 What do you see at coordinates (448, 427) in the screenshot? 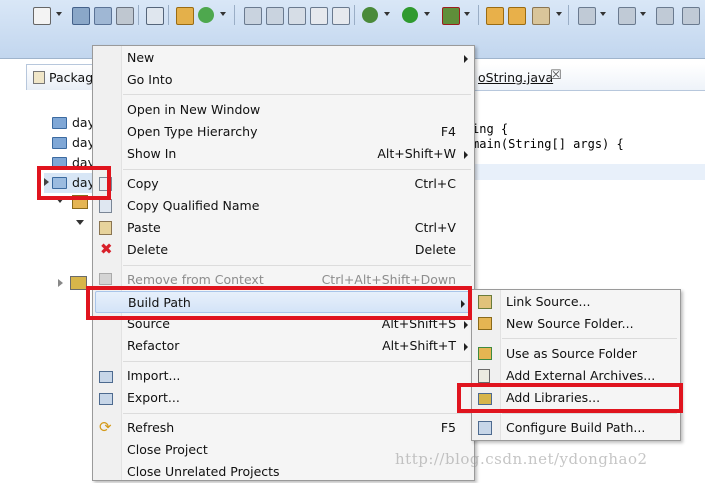
I see `menu-item-shortcut: F5` at bounding box center [448, 427].